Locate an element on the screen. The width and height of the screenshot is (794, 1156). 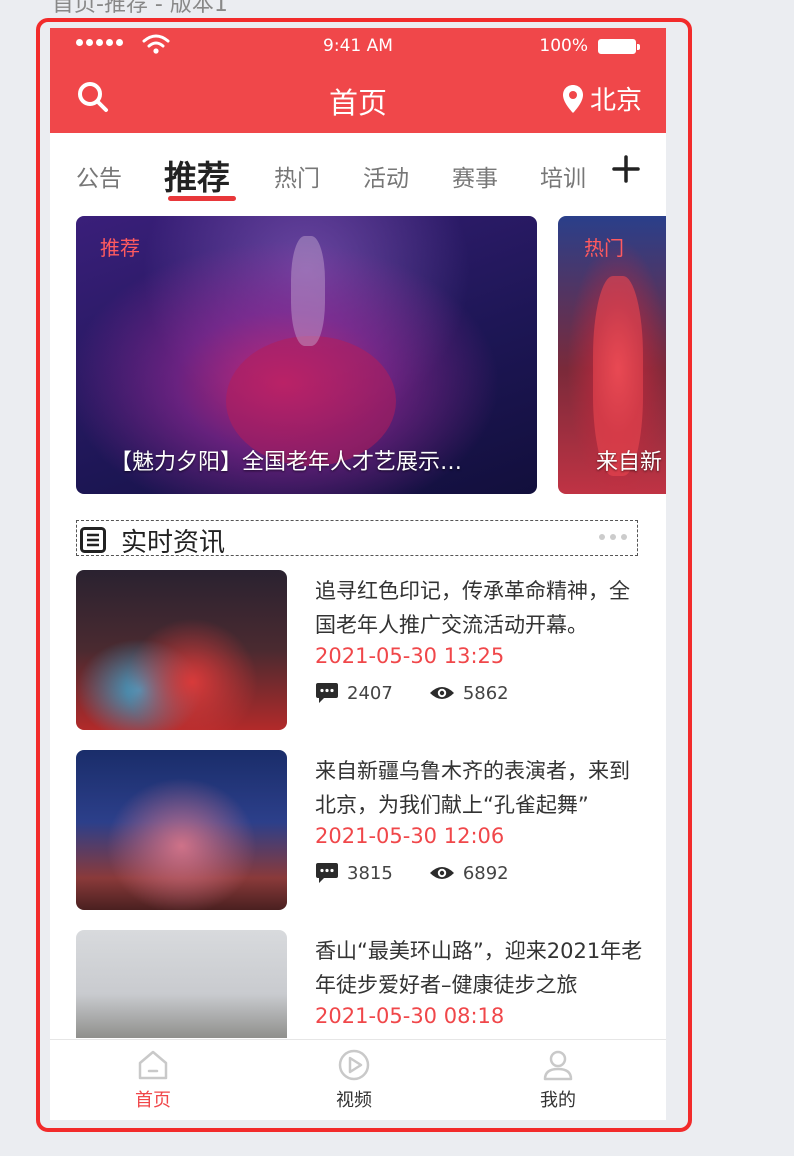
battery-icon is located at coordinates (619, 46).